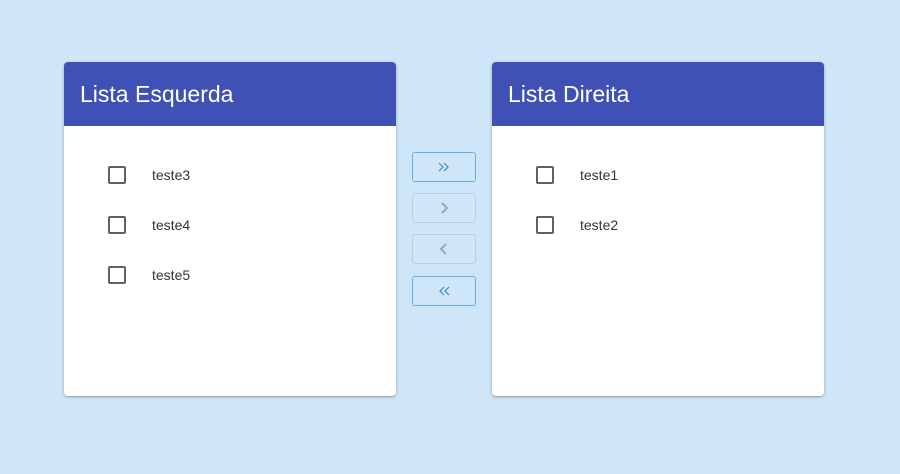  What do you see at coordinates (171, 275) in the screenshot?
I see `list-item-label: teste5` at bounding box center [171, 275].